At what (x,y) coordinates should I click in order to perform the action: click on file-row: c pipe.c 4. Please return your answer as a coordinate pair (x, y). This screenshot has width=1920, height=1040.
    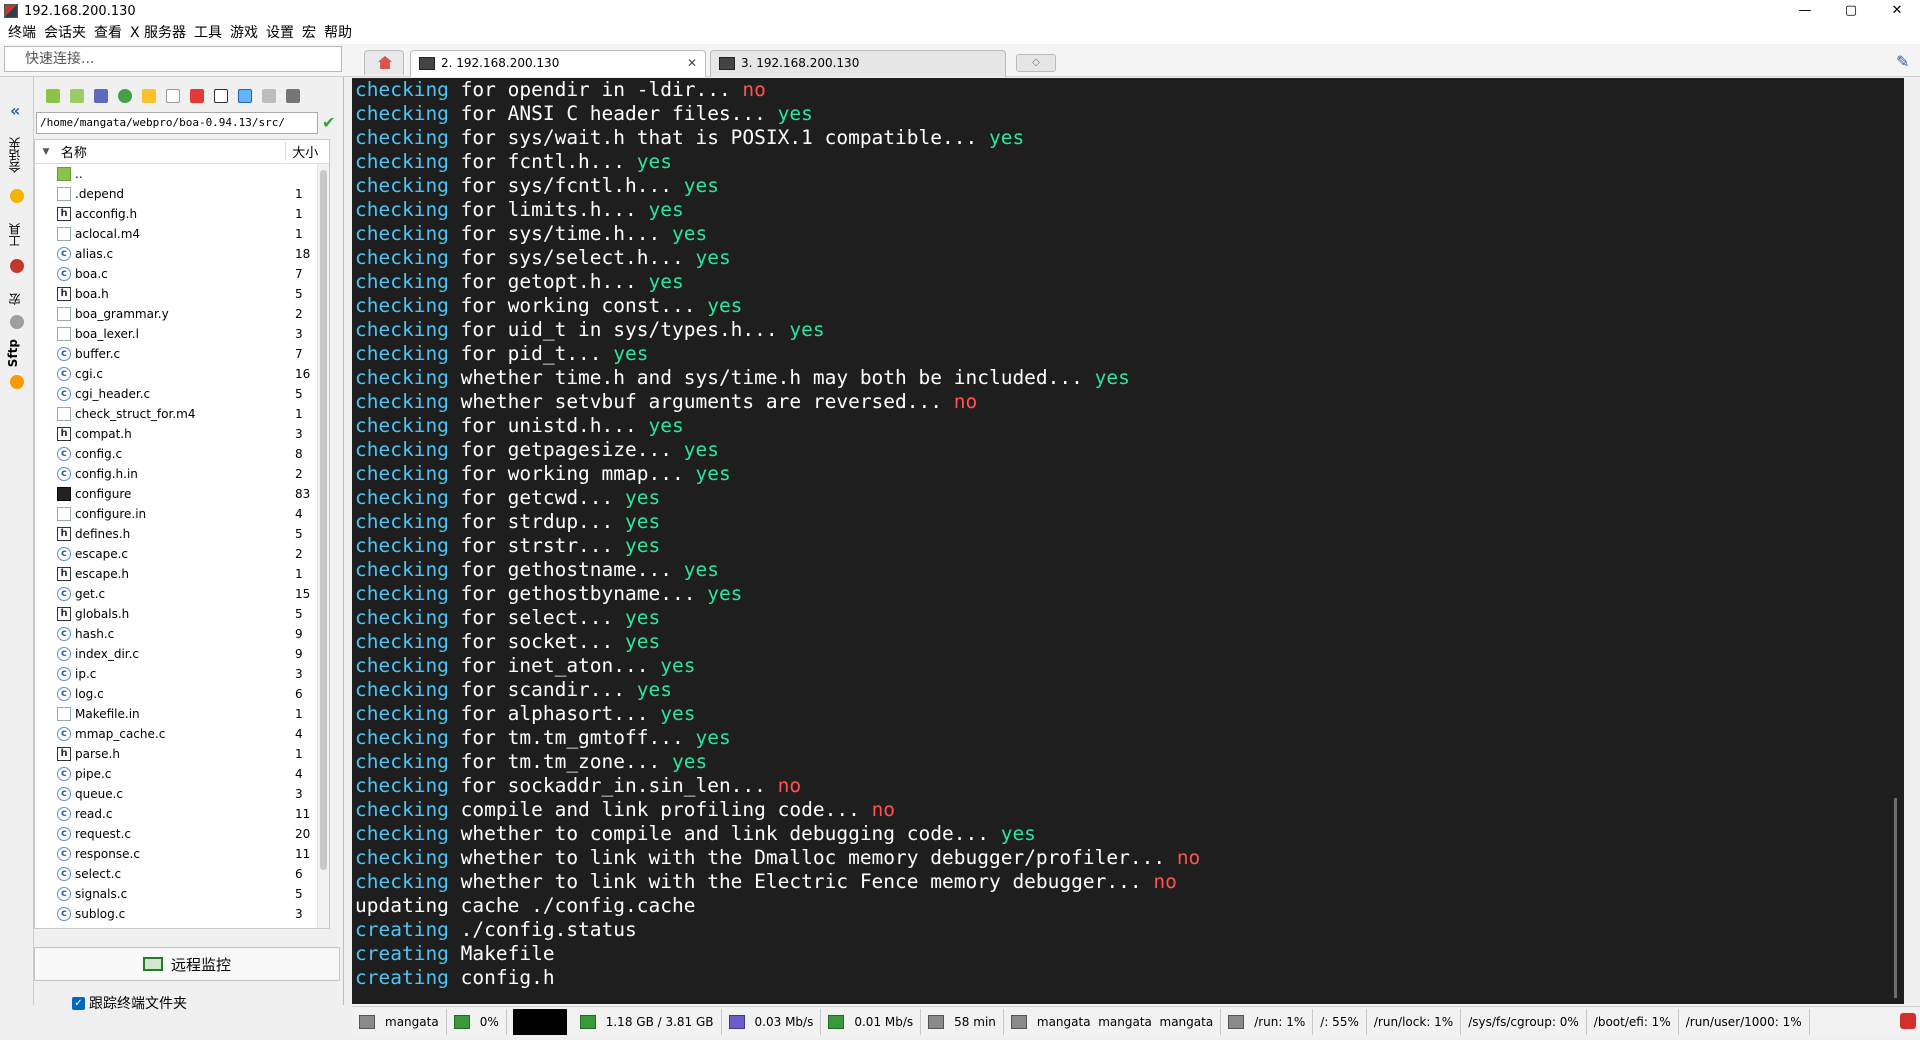
    Looking at the image, I should click on (182, 774).